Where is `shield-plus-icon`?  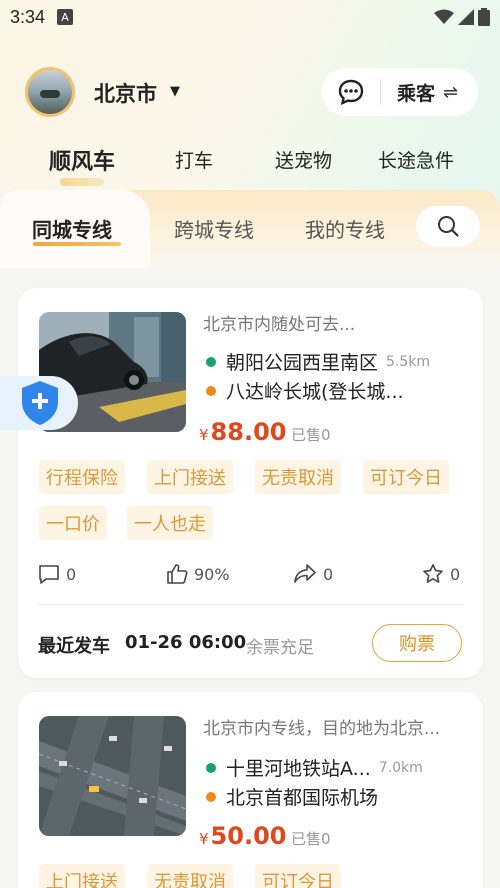
shield-plus-icon is located at coordinates (40, 403).